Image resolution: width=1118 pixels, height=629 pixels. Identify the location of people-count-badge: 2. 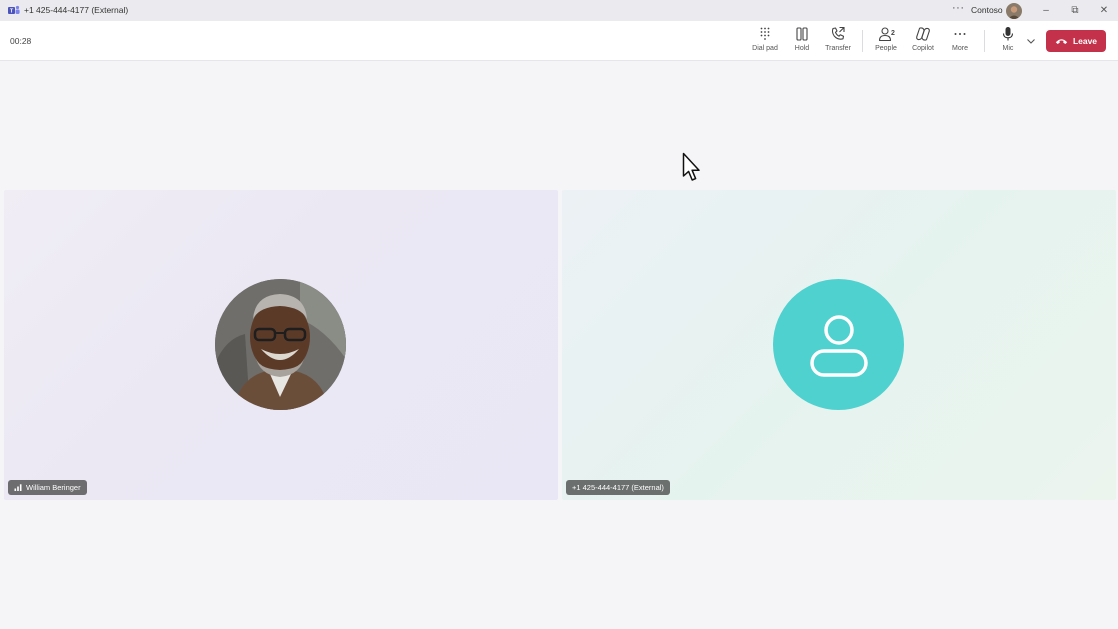
(893, 33).